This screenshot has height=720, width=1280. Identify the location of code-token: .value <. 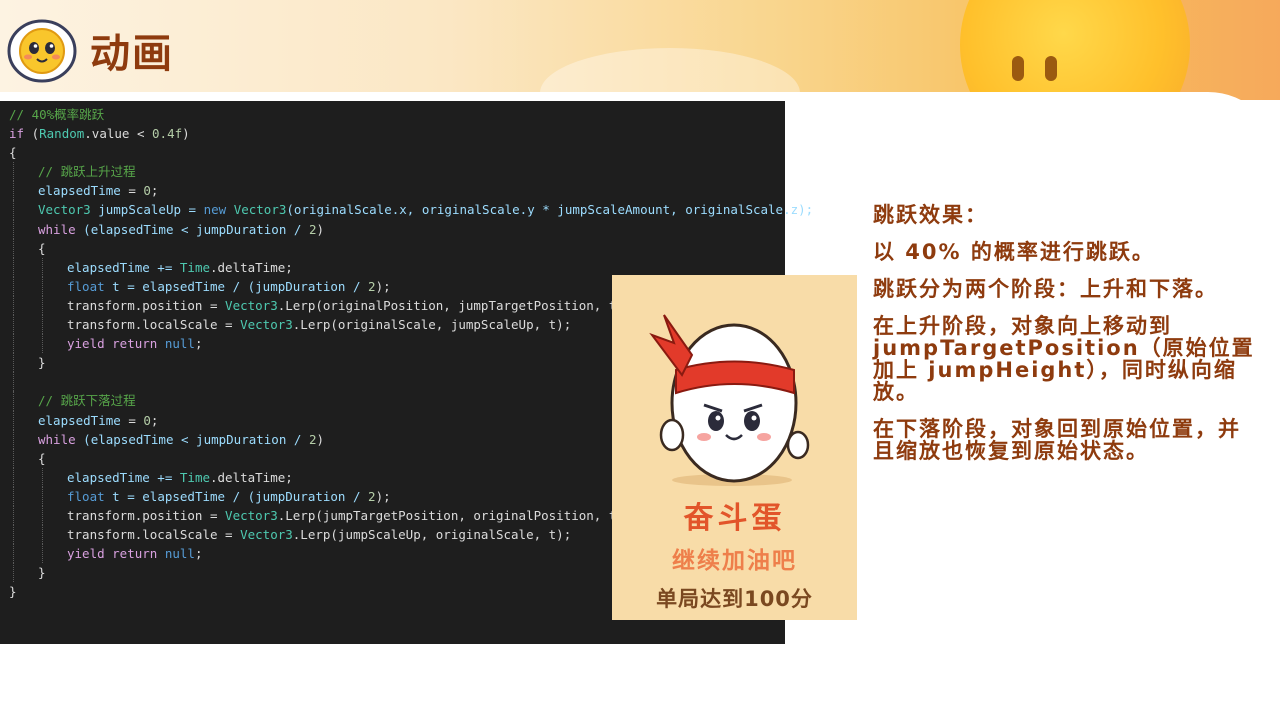
(118, 134).